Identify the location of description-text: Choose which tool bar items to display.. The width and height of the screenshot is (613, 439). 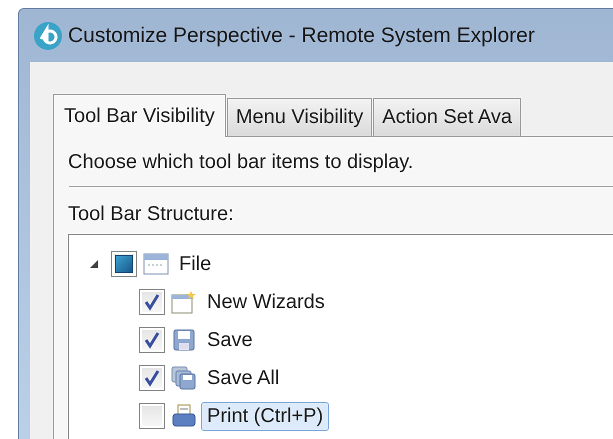
(241, 162).